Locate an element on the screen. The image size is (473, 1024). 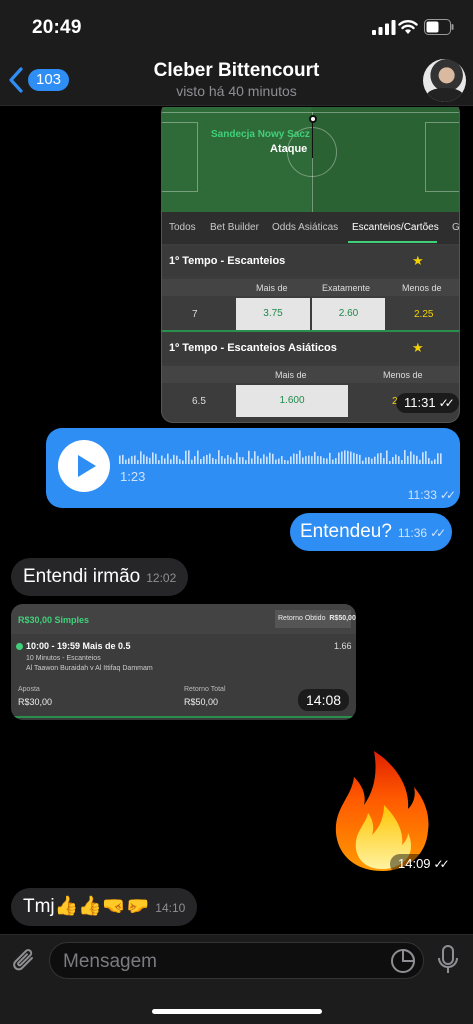
odd-under: 2.25 is located at coordinates (424, 314).